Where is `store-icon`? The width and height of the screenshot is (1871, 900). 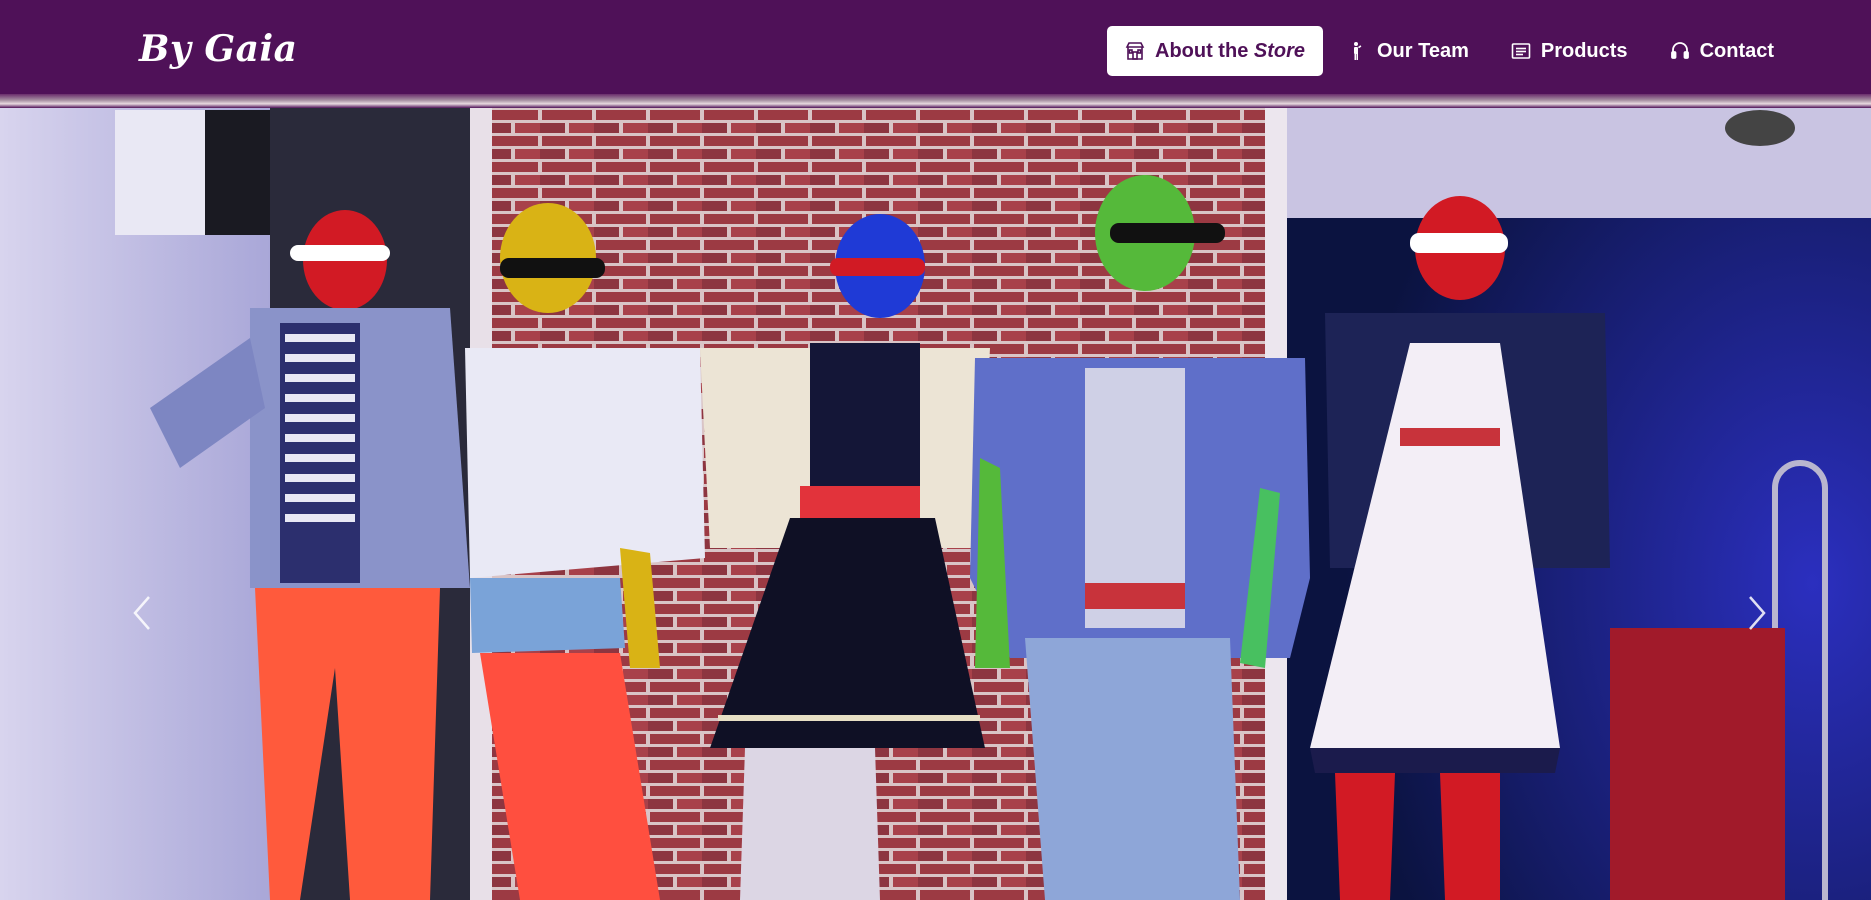
store-icon is located at coordinates (1135, 51).